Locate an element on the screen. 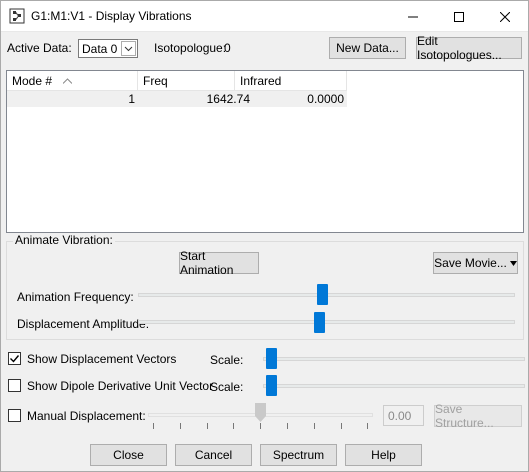  displacement-scale-track is located at coordinates (394, 359).